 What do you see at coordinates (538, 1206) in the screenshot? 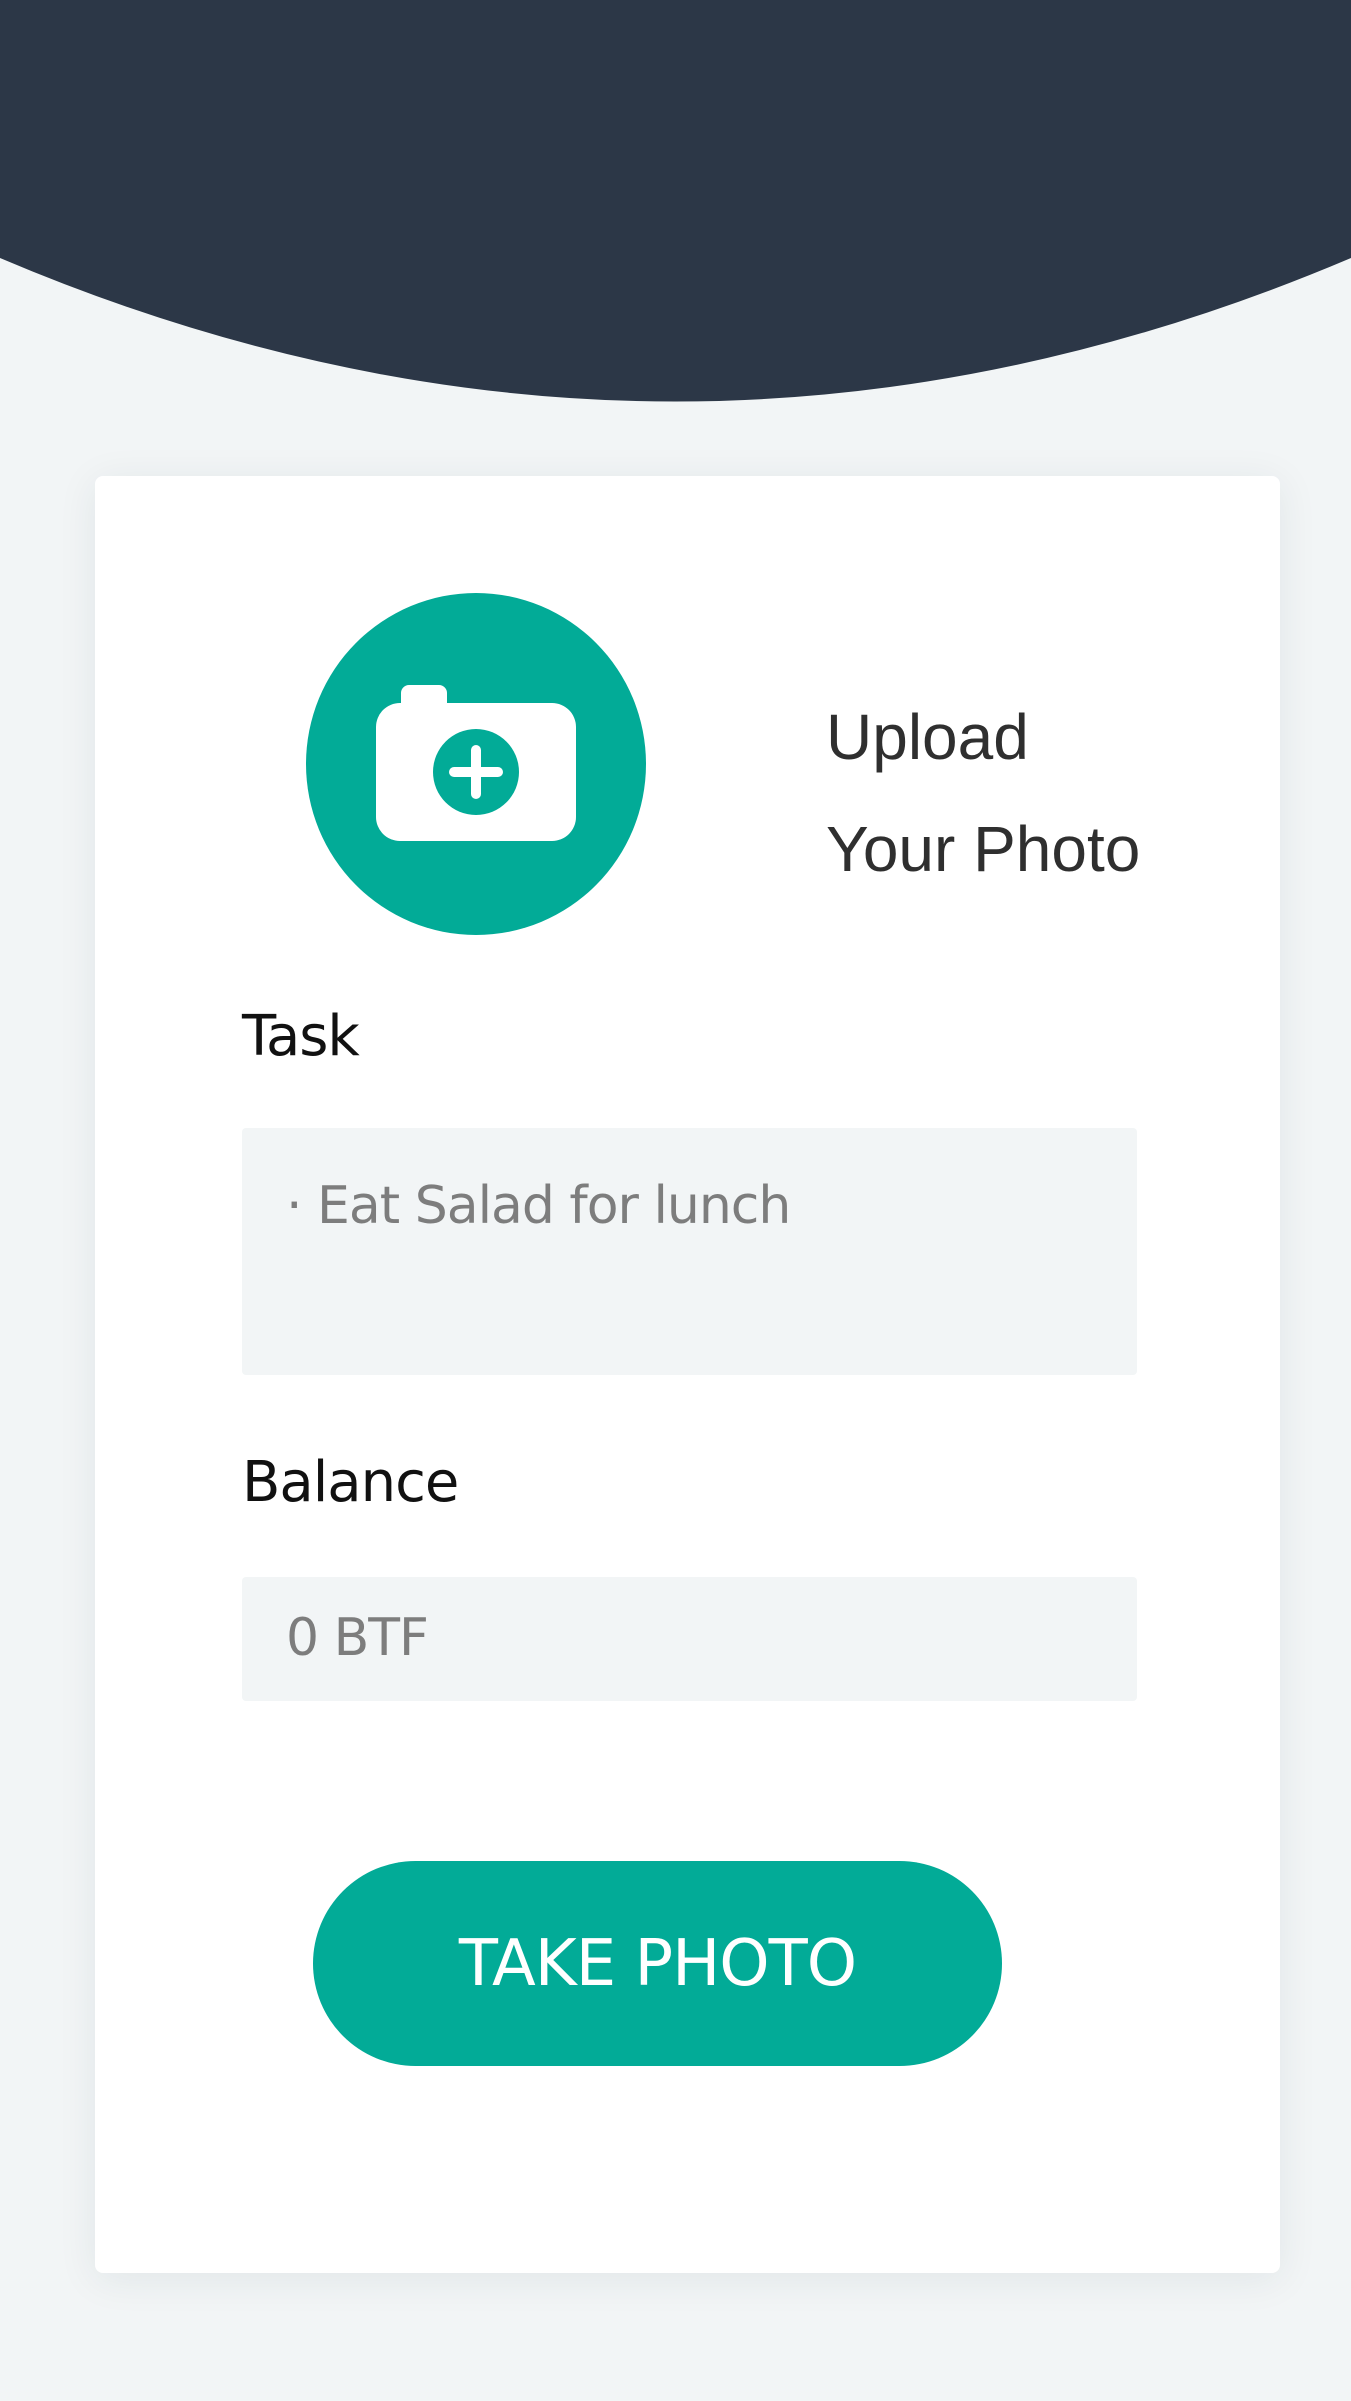
I see `task-value: · Eat Salad for lunch` at bounding box center [538, 1206].